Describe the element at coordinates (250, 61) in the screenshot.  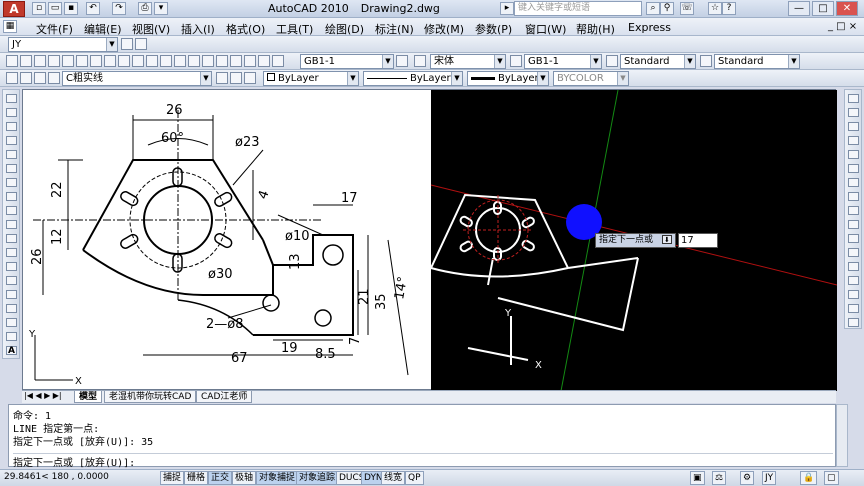
I see `dim-edit-icon` at that location.